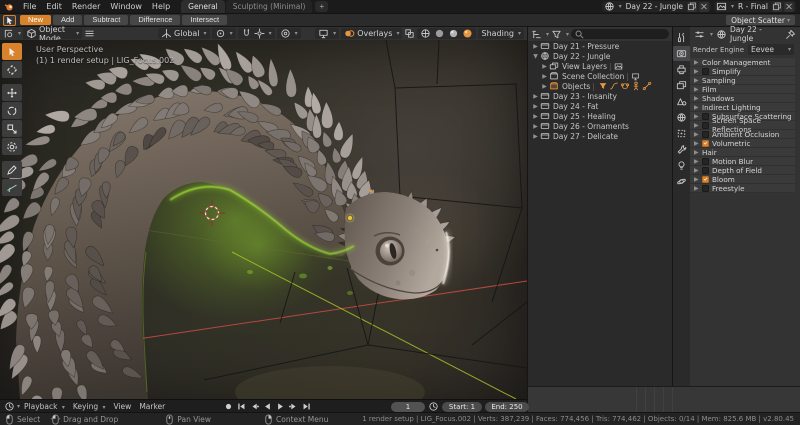  What do you see at coordinates (692, 6) in the screenshot?
I see `new-scene-button` at bounding box center [692, 6].